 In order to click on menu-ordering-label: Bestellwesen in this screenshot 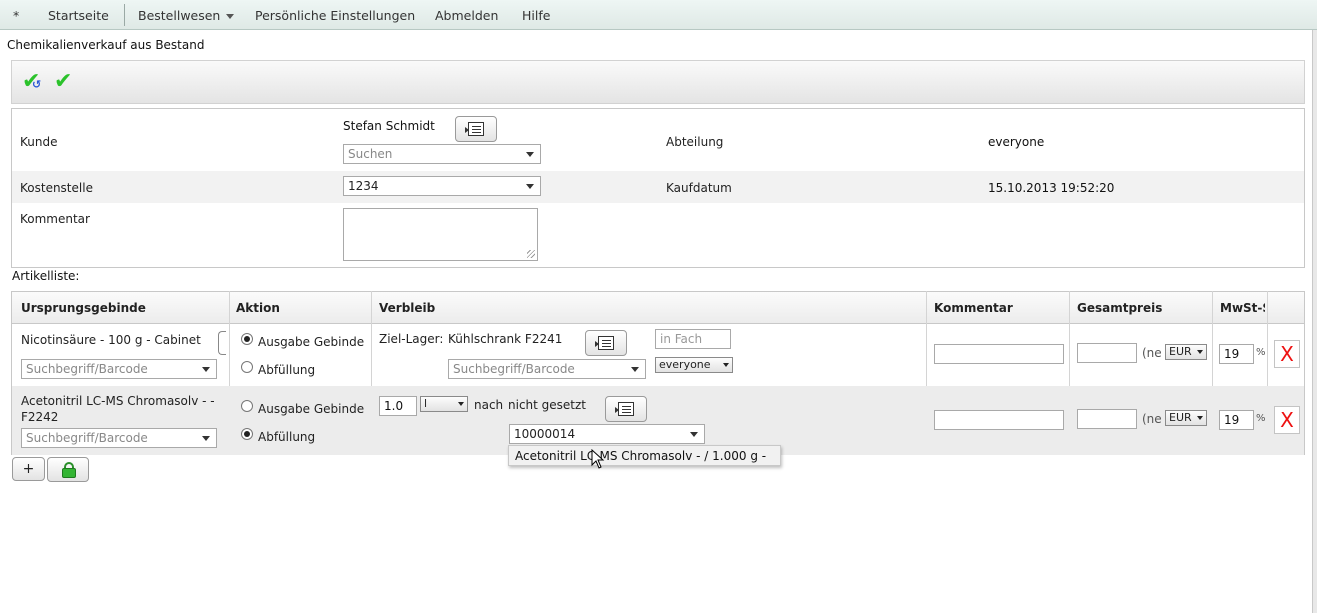, I will do `click(179, 15)`.